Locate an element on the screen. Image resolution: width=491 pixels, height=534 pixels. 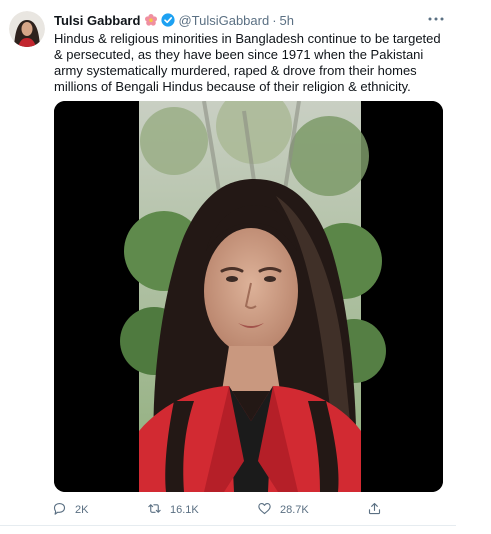
like-icon is located at coordinates (264, 510).